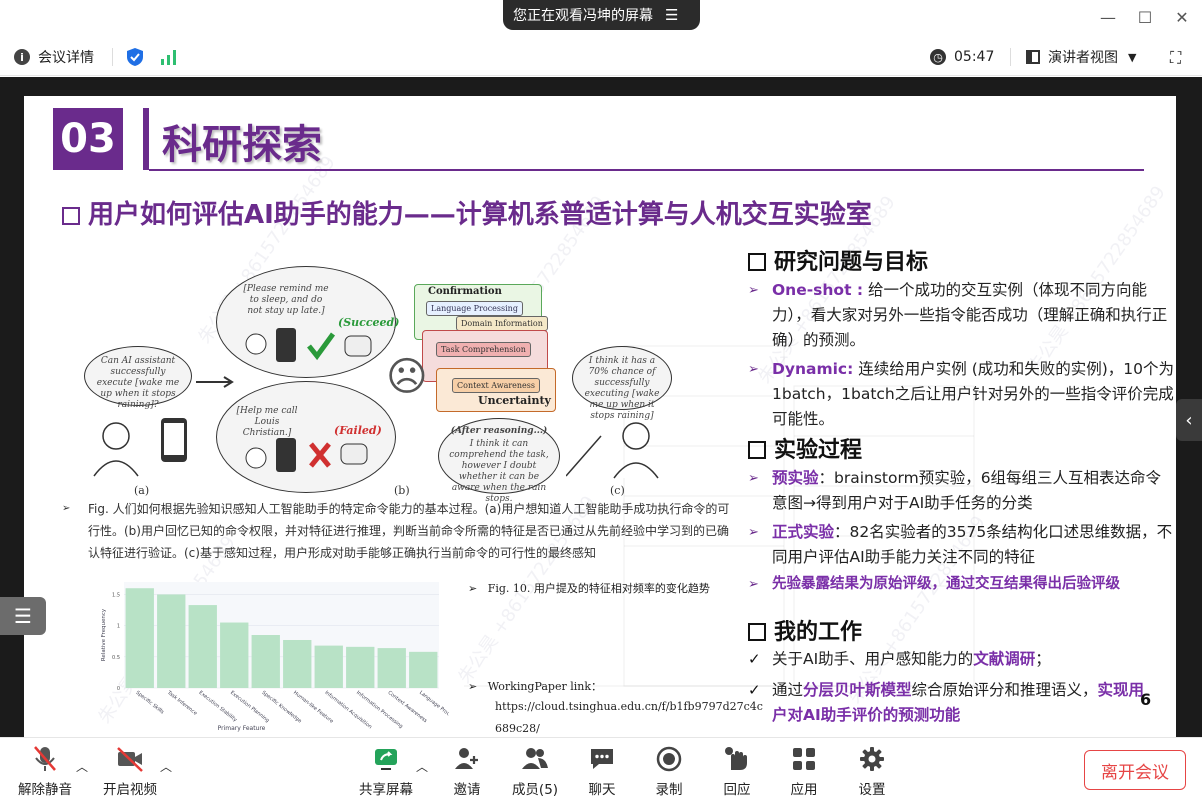  I want to click on task-comprehension-tag: Task Comprehension, so click(483, 349).